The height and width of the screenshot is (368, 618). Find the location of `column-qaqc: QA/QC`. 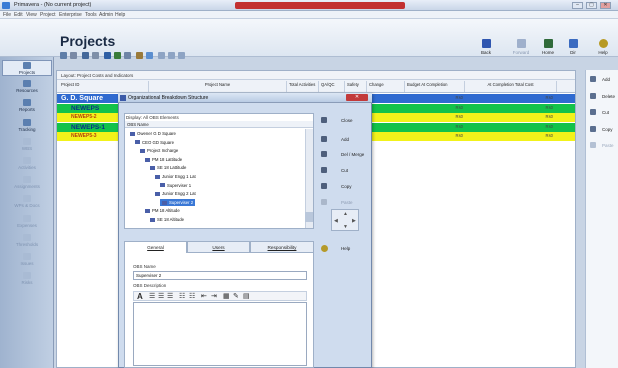

column-qaqc: QA/QC is located at coordinates (332, 86).